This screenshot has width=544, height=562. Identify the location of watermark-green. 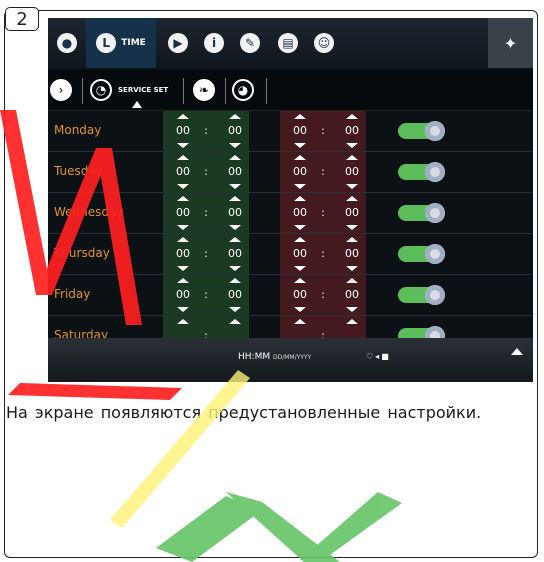
(279, 527).